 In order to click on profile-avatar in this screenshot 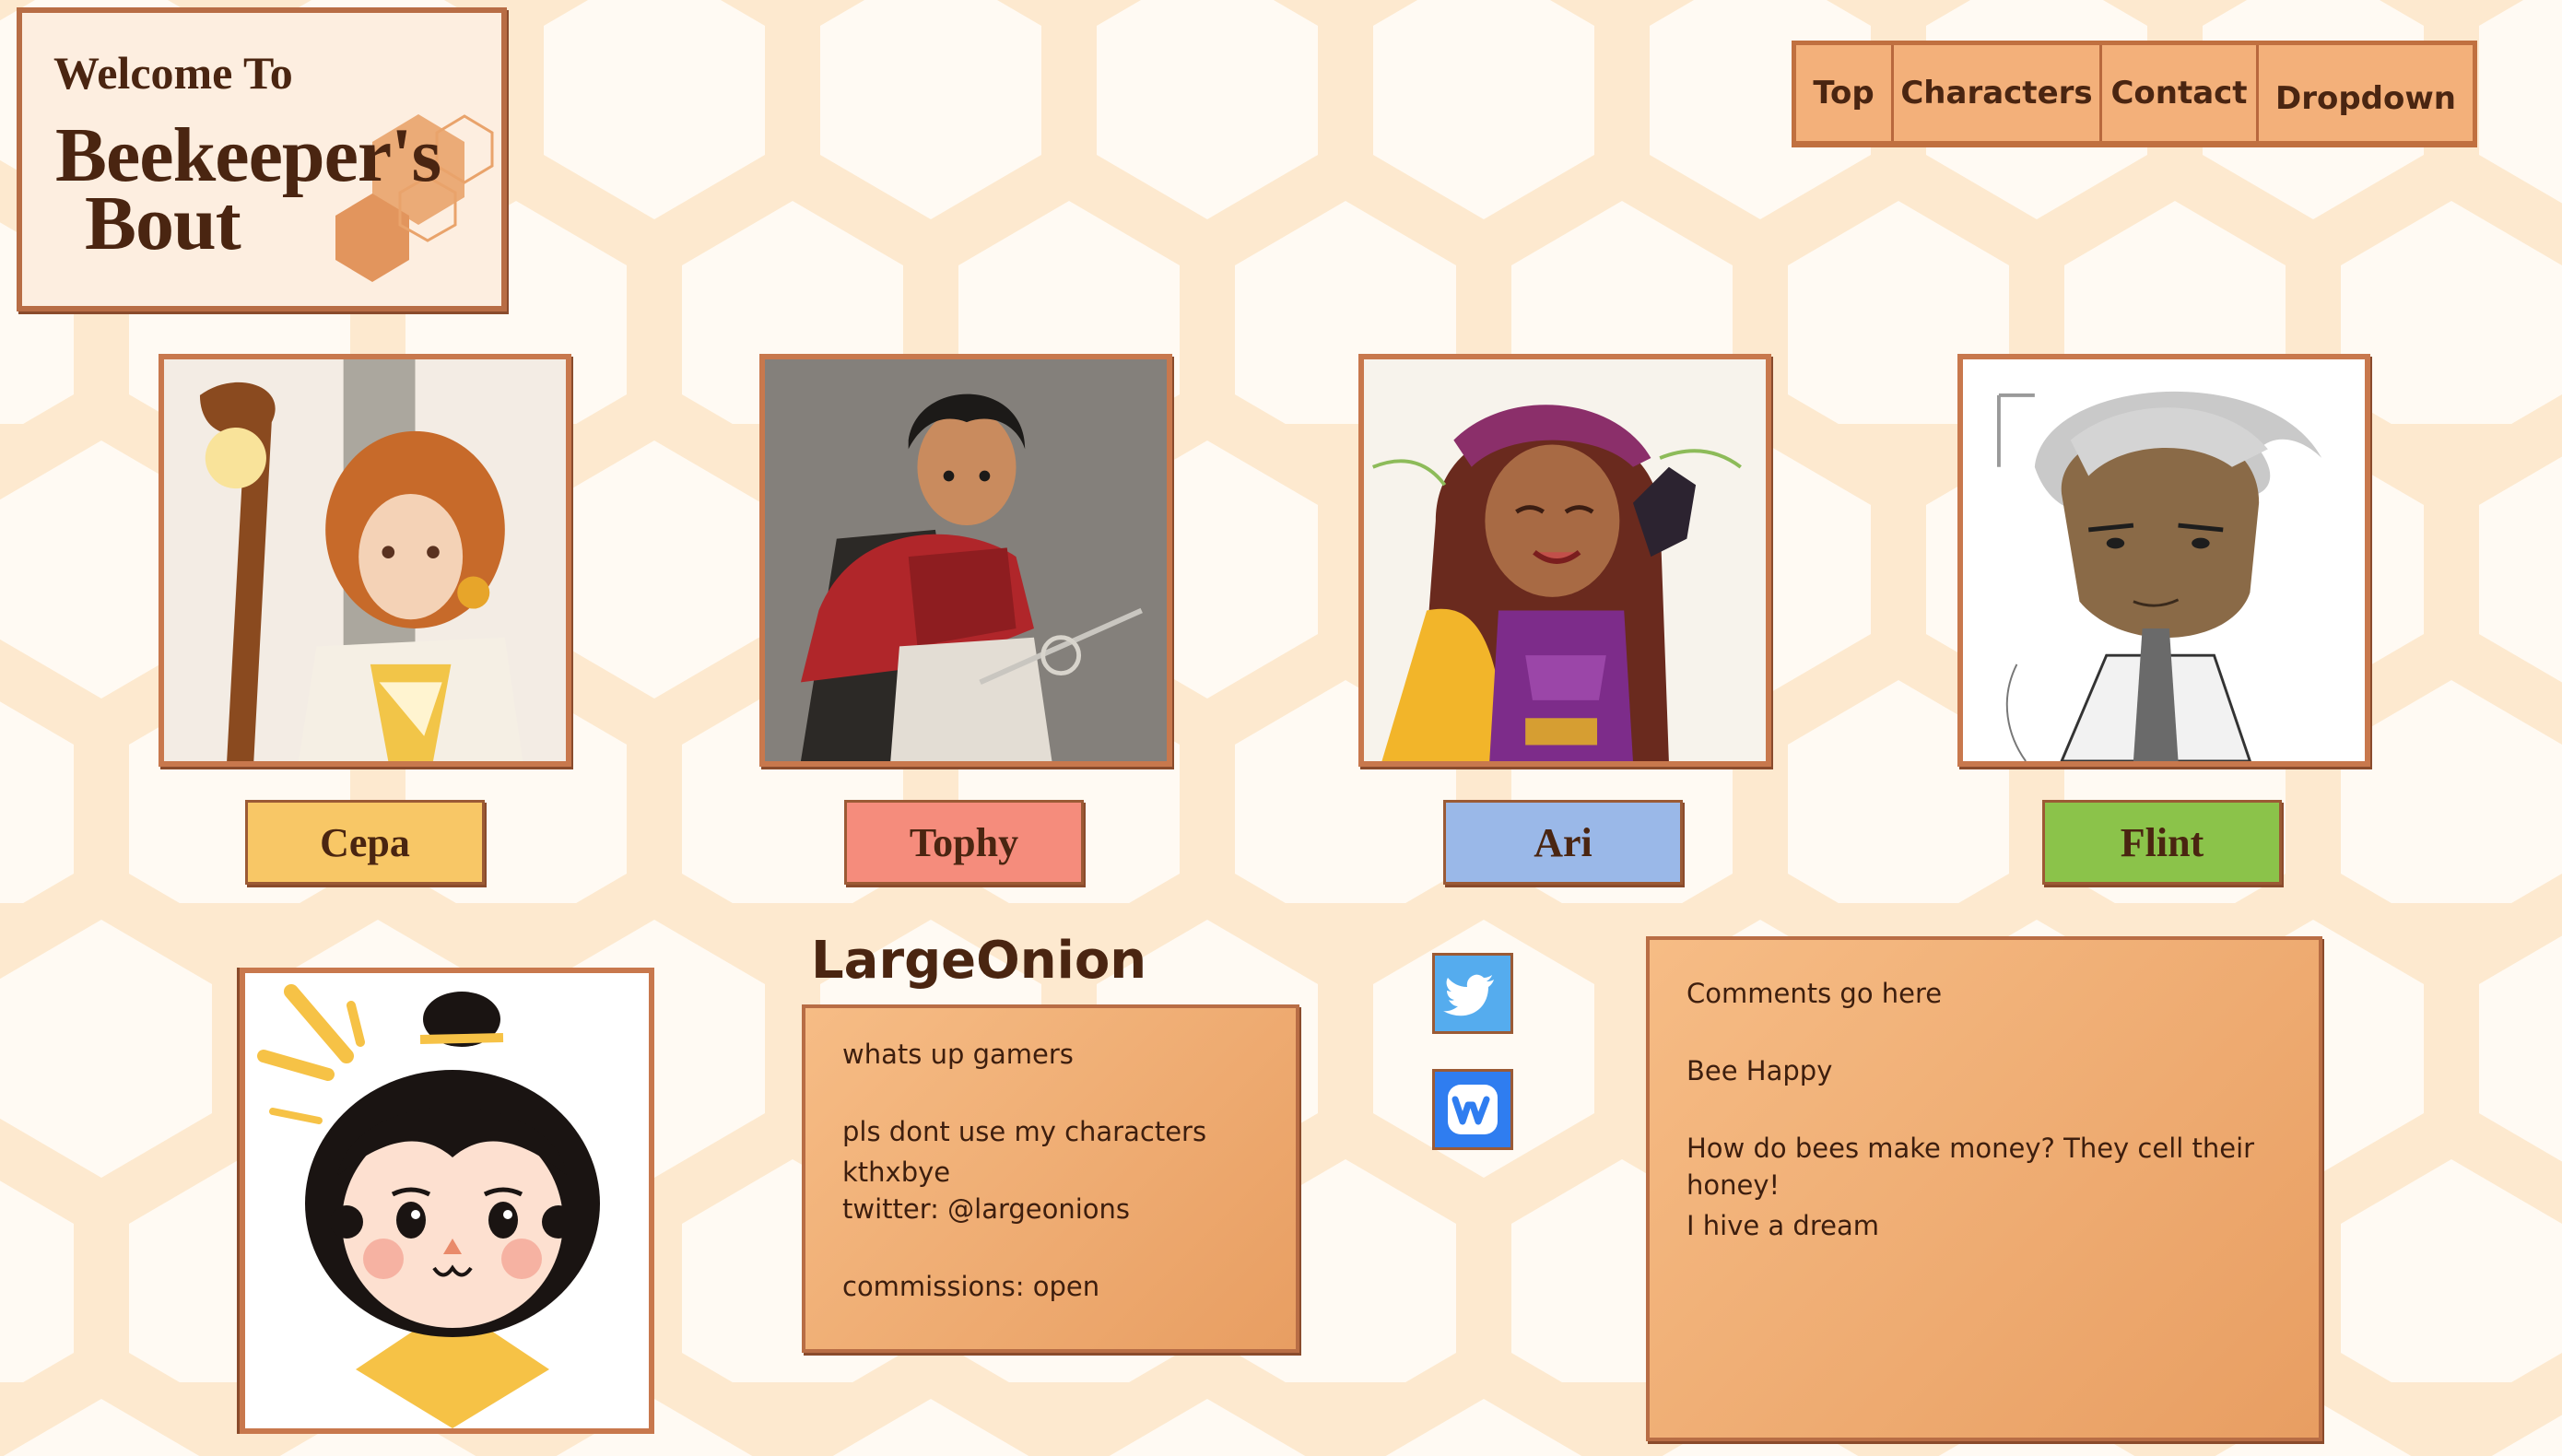, I will do `click(447, 1201)`.